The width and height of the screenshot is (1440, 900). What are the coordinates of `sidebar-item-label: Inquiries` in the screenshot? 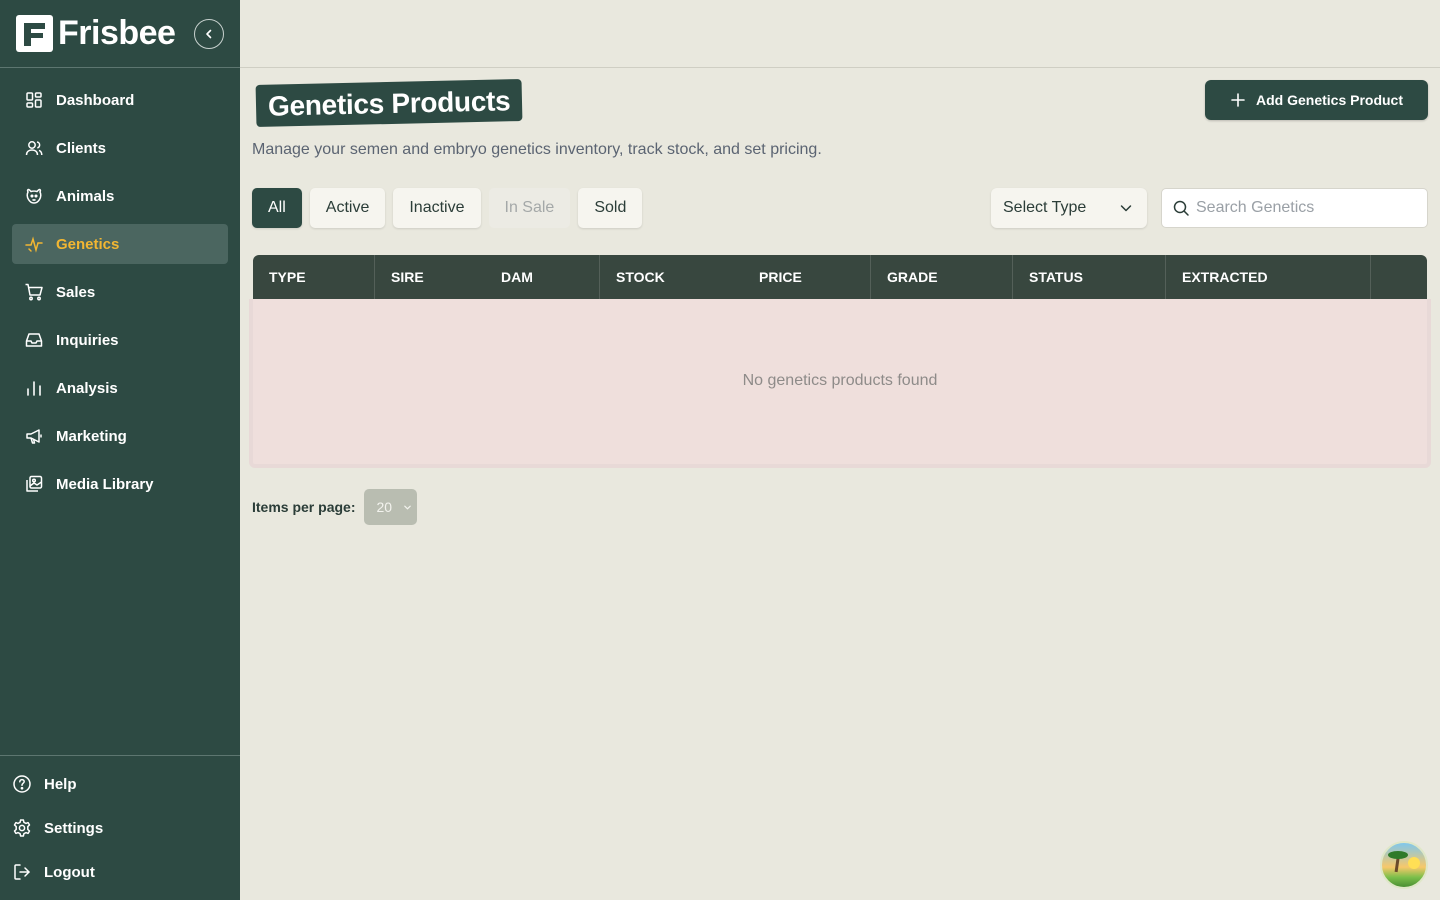 It's located at (87, 340).